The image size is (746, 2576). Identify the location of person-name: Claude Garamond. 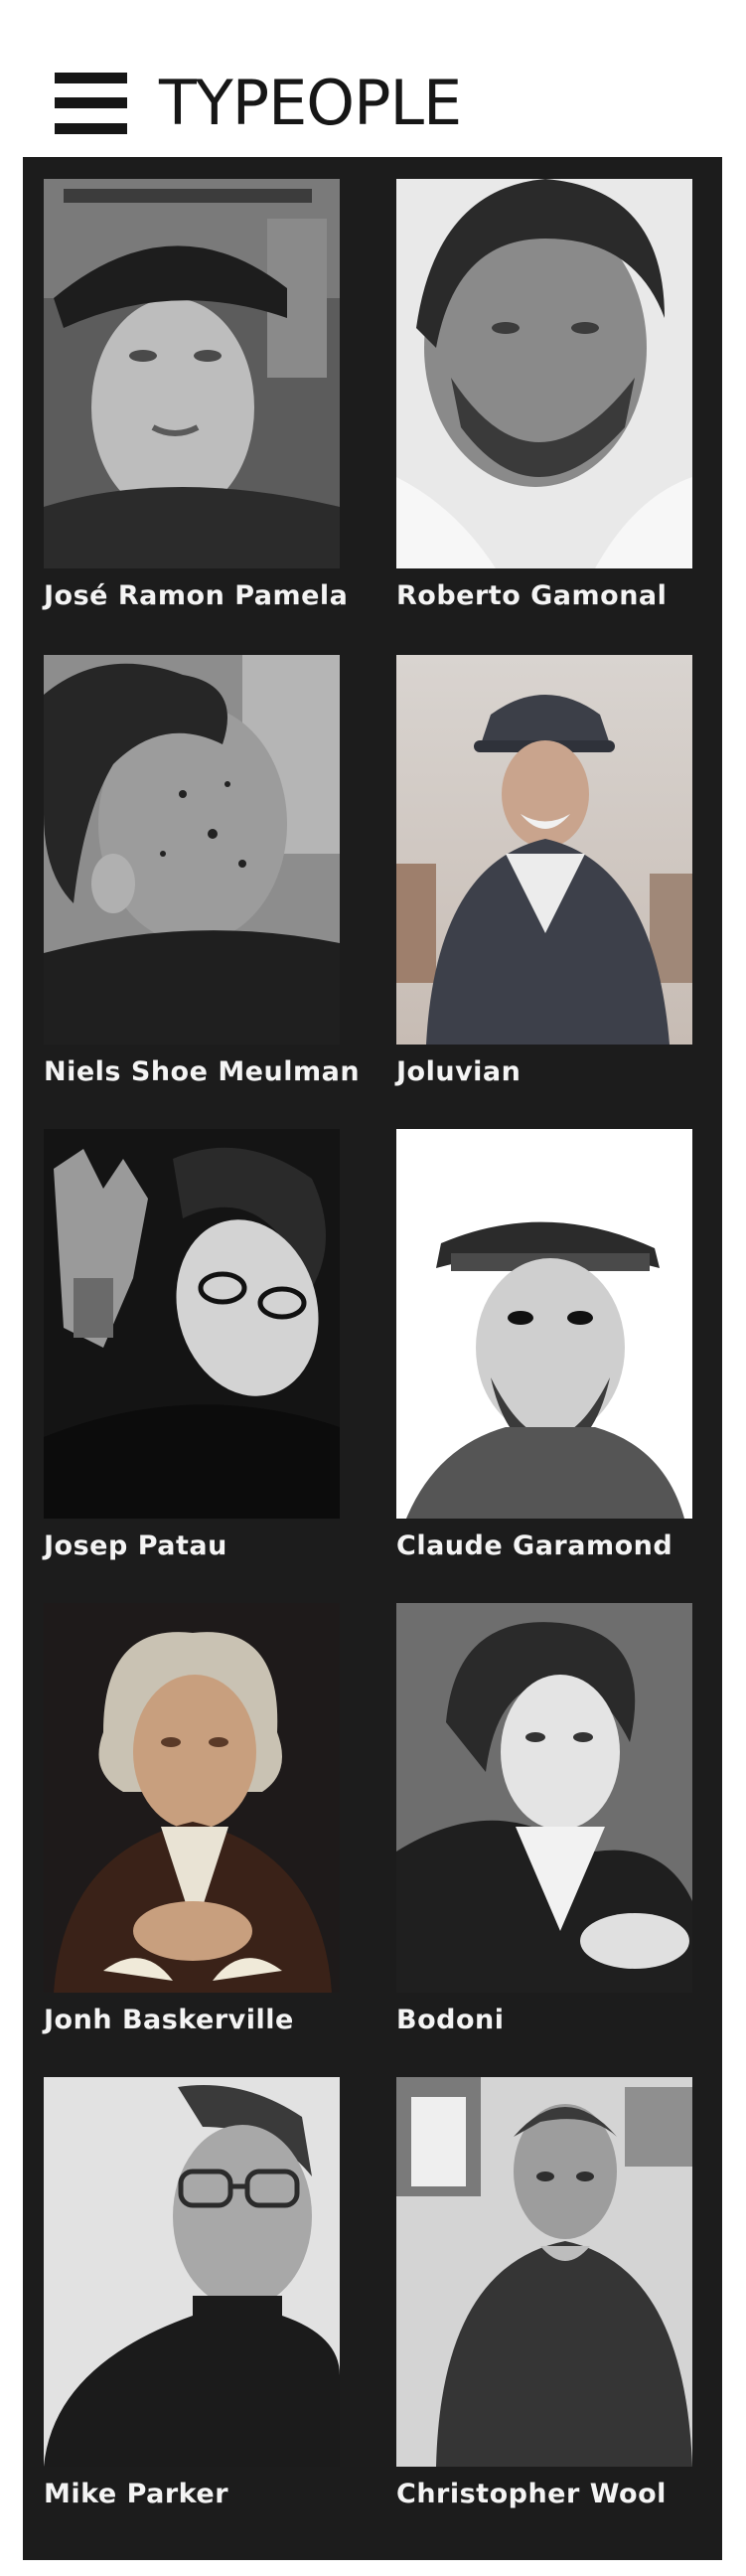
(571, 1546).